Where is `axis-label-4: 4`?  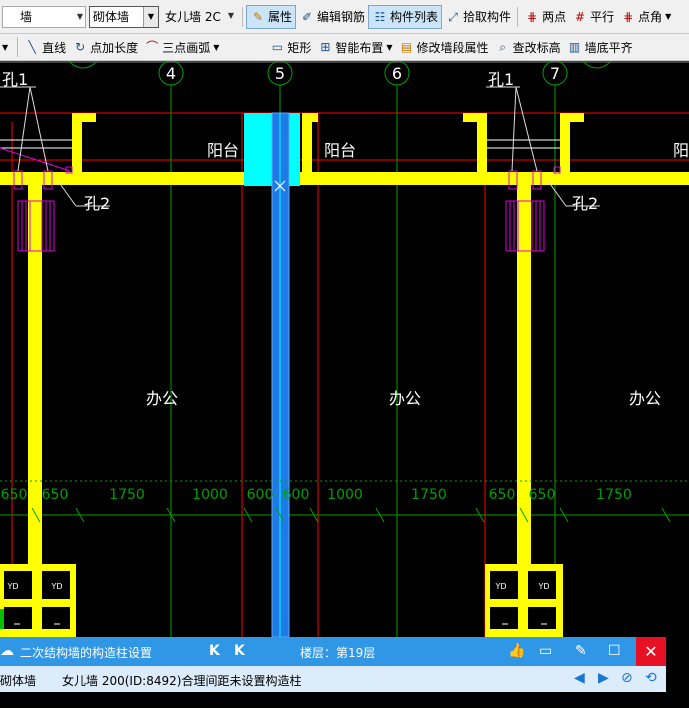 axis-label-4: 4 is located at coordinates (171, 73).